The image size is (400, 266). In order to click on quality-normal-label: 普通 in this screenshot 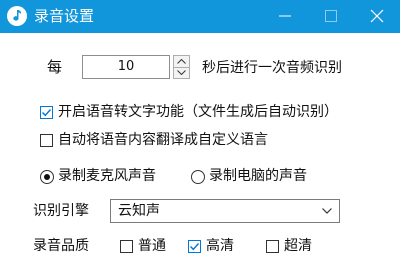, I will do `click(152, 246)`.